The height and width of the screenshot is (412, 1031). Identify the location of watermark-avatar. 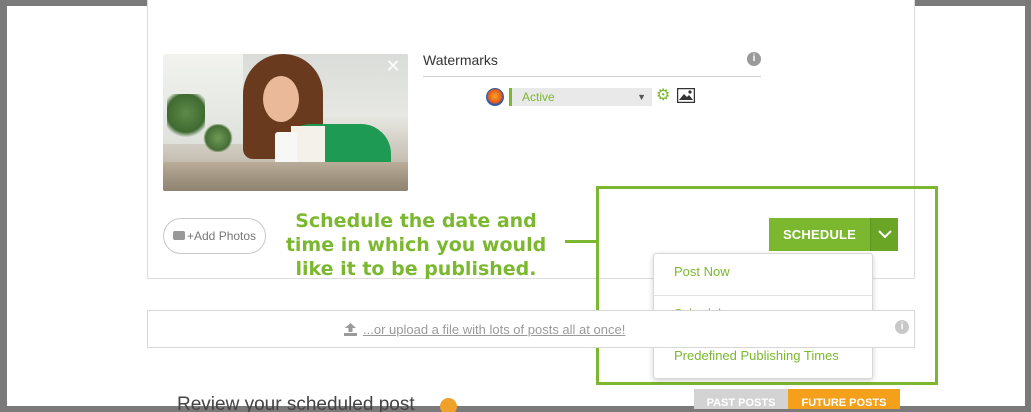
(495, 97).